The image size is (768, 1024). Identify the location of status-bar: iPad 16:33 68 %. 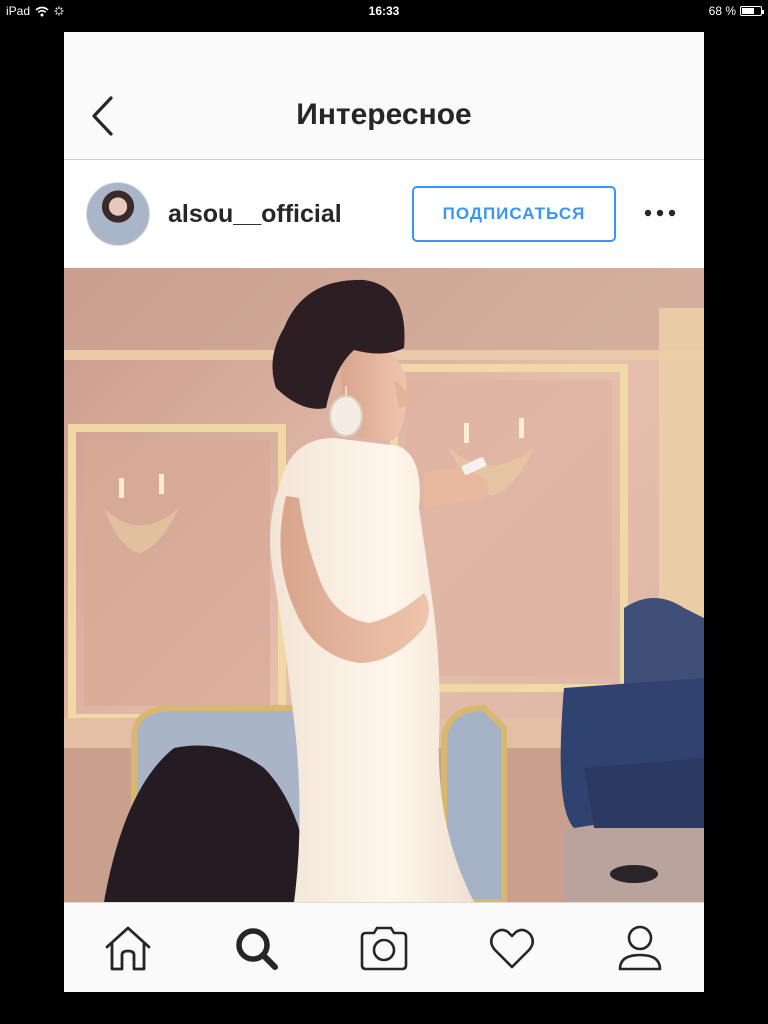
(384, 11).